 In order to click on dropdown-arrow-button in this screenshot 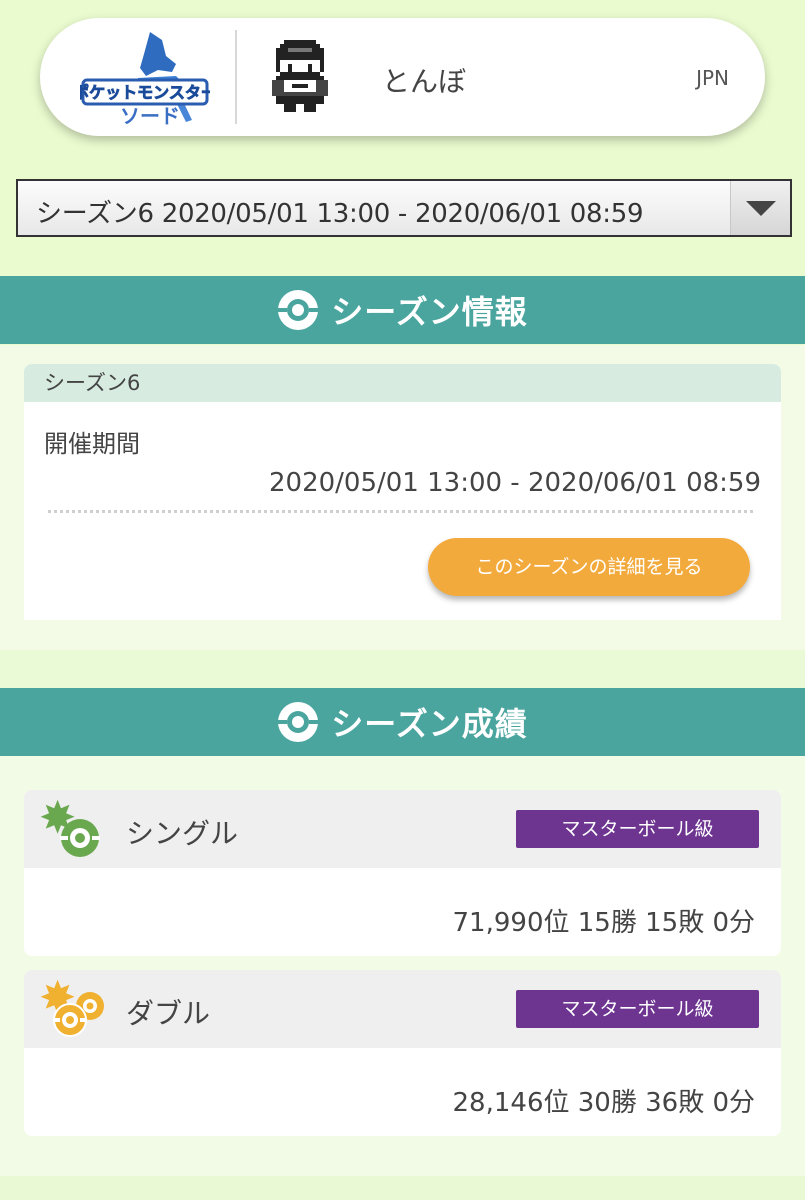, I will do `click(760, 208)`.